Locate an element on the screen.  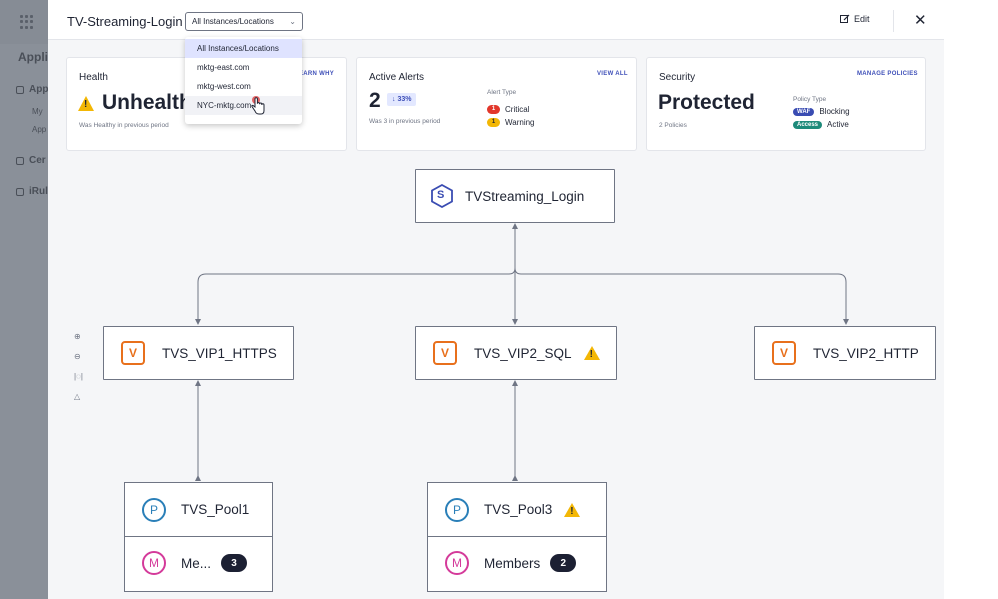
pool-node-3: P TVS_Pool3 M Members 2 is located at coordinates (517, 537).